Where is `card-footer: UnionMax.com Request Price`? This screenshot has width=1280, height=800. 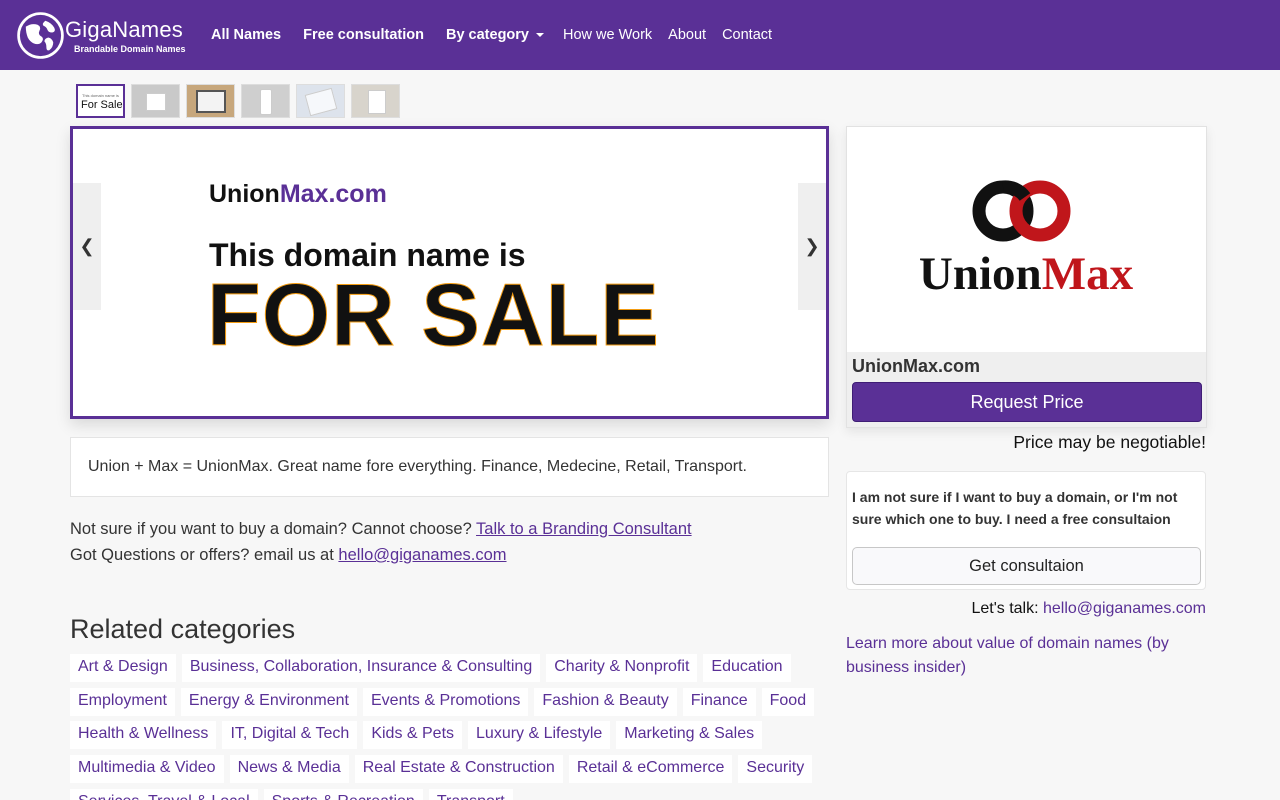
card-footer: UnionMax.com Request Price is located at coordinates (1026, 389).